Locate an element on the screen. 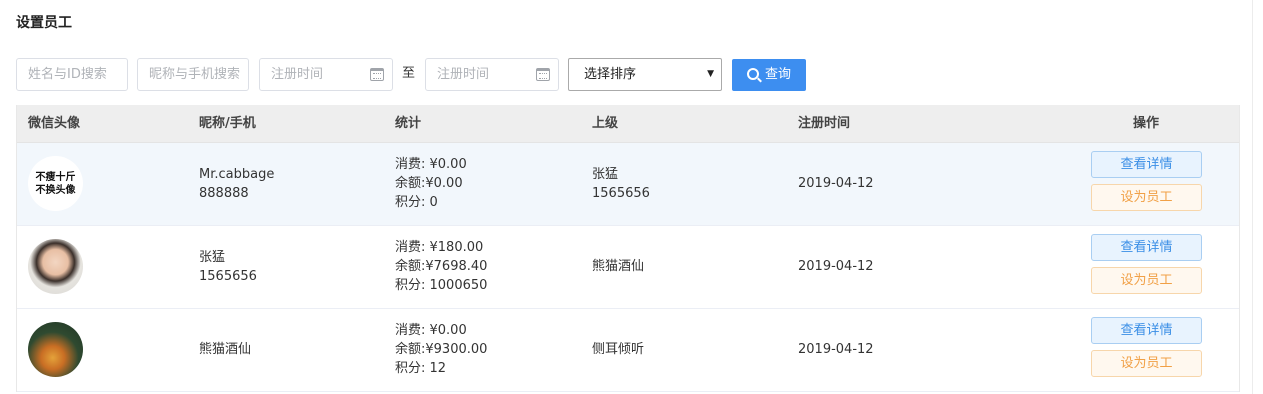 The height and width of the screenshot is (394, 1263). search-icon is located at coordinates (753, 74).